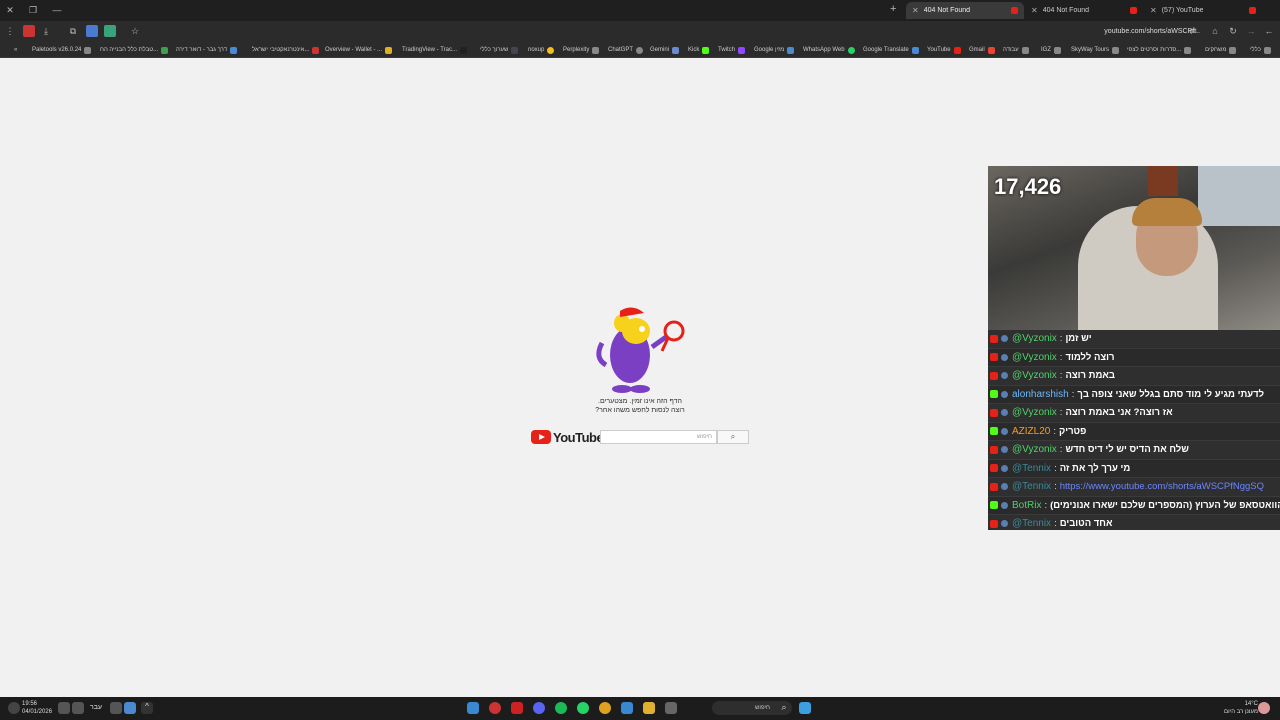 Image resolution: width=1280 pixels, height=720 pixels. Describe the element at coordinates (92, 31) in the screenshot. I see `translate-icon` at that location.